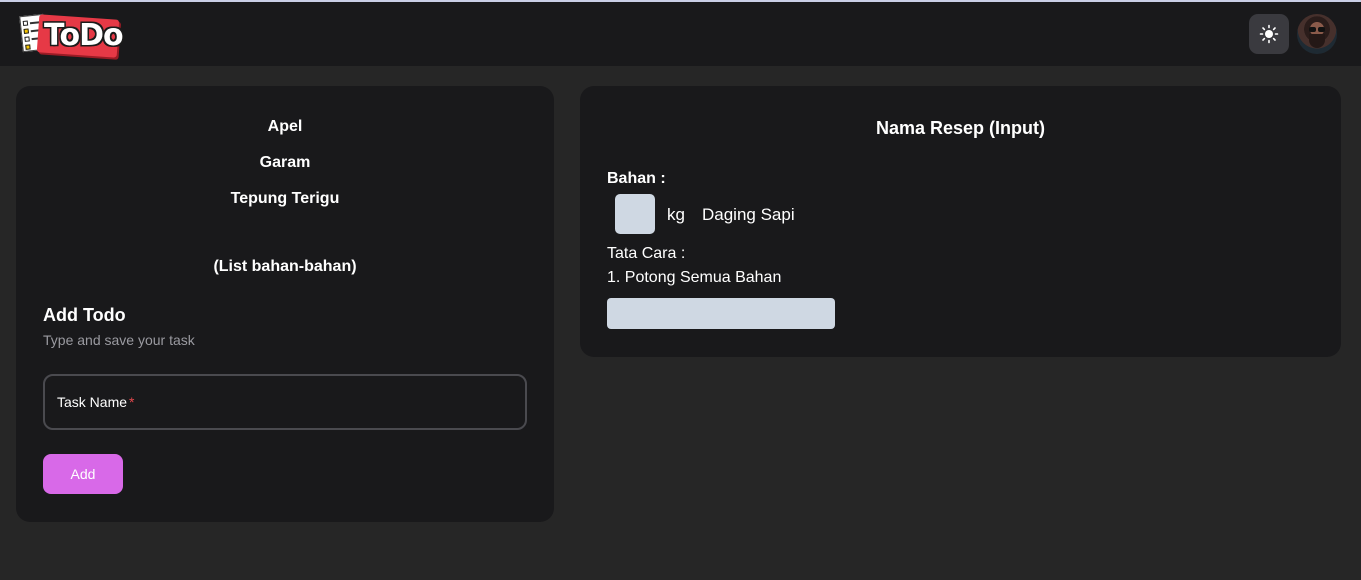 The height and width of the screenshot is (580, 1361). What do you see at coordinates (285, 198) in the screenshot?
I see `ingredient-item: Tepung Terigu` at bounding box center [285, 198].